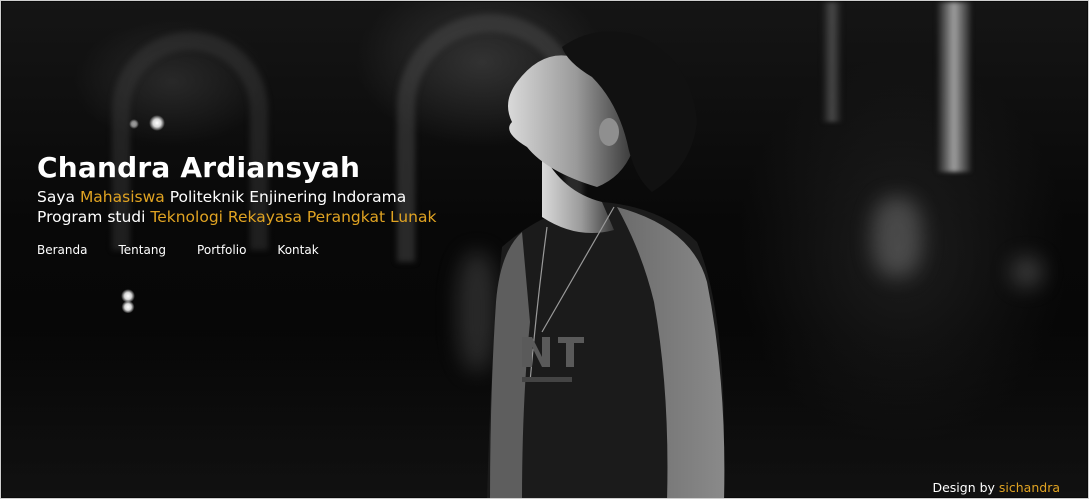 The image size is (1089, 499). I want to click on footer-author-link: sichandra, so click(1029, 487).